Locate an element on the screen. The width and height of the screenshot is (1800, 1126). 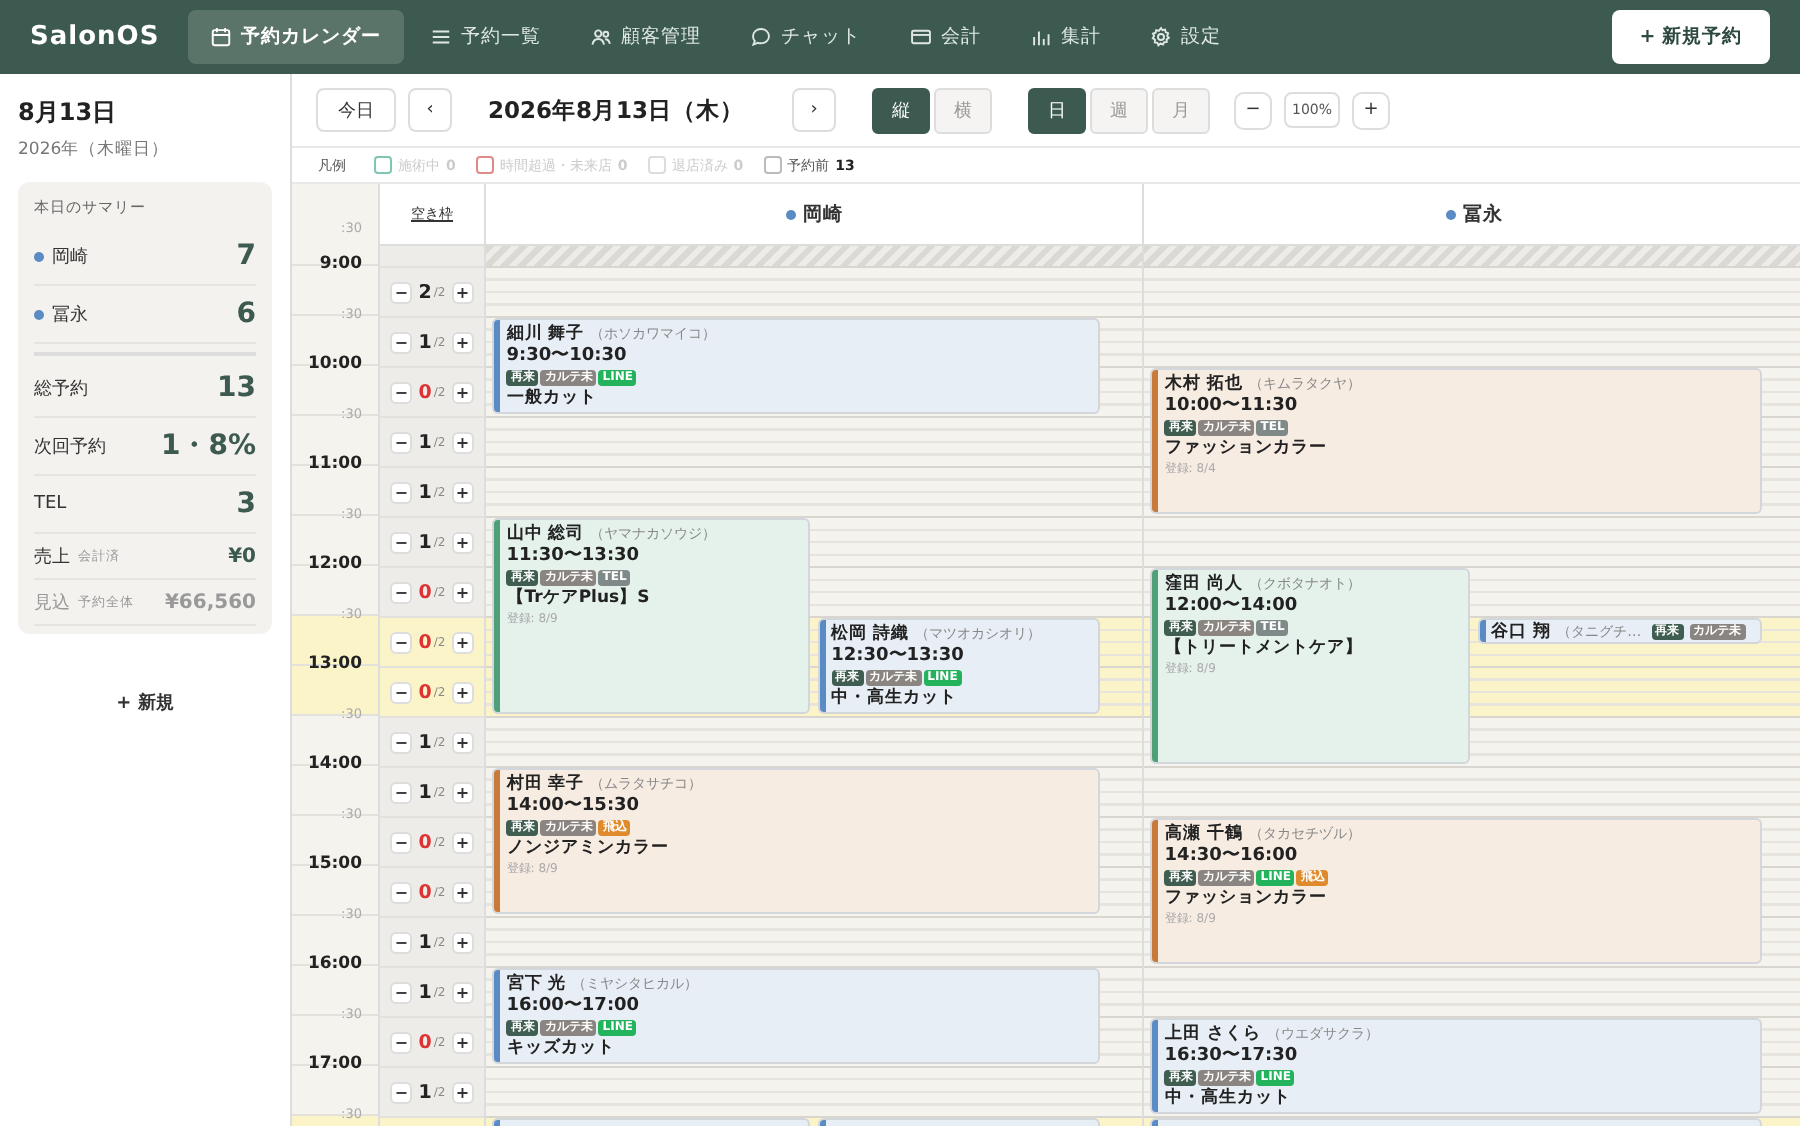
selected-date: 8月13日 is located at coordinates (68, 113).